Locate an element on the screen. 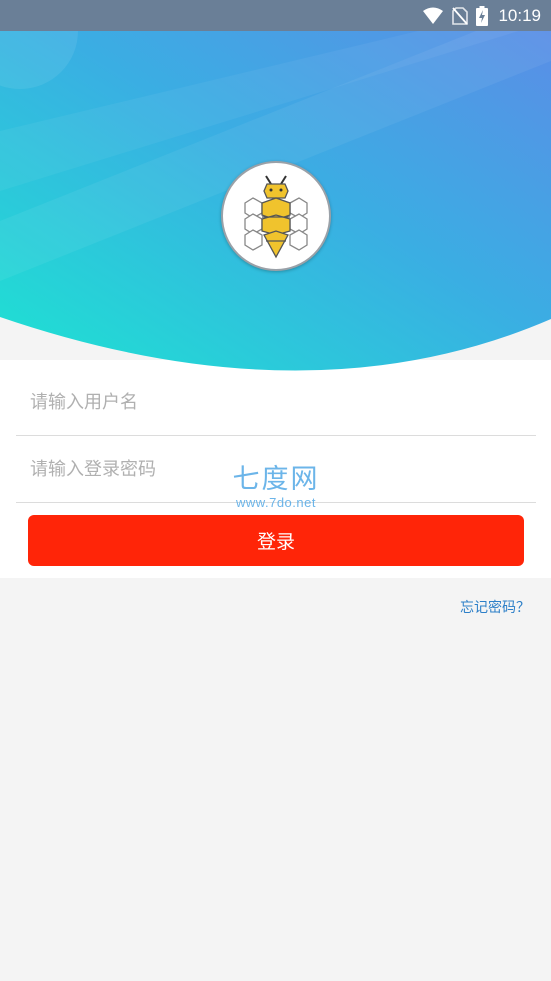 The height and width of the screenshot is (981, 551). username-field is located at coordinates (276, 402).